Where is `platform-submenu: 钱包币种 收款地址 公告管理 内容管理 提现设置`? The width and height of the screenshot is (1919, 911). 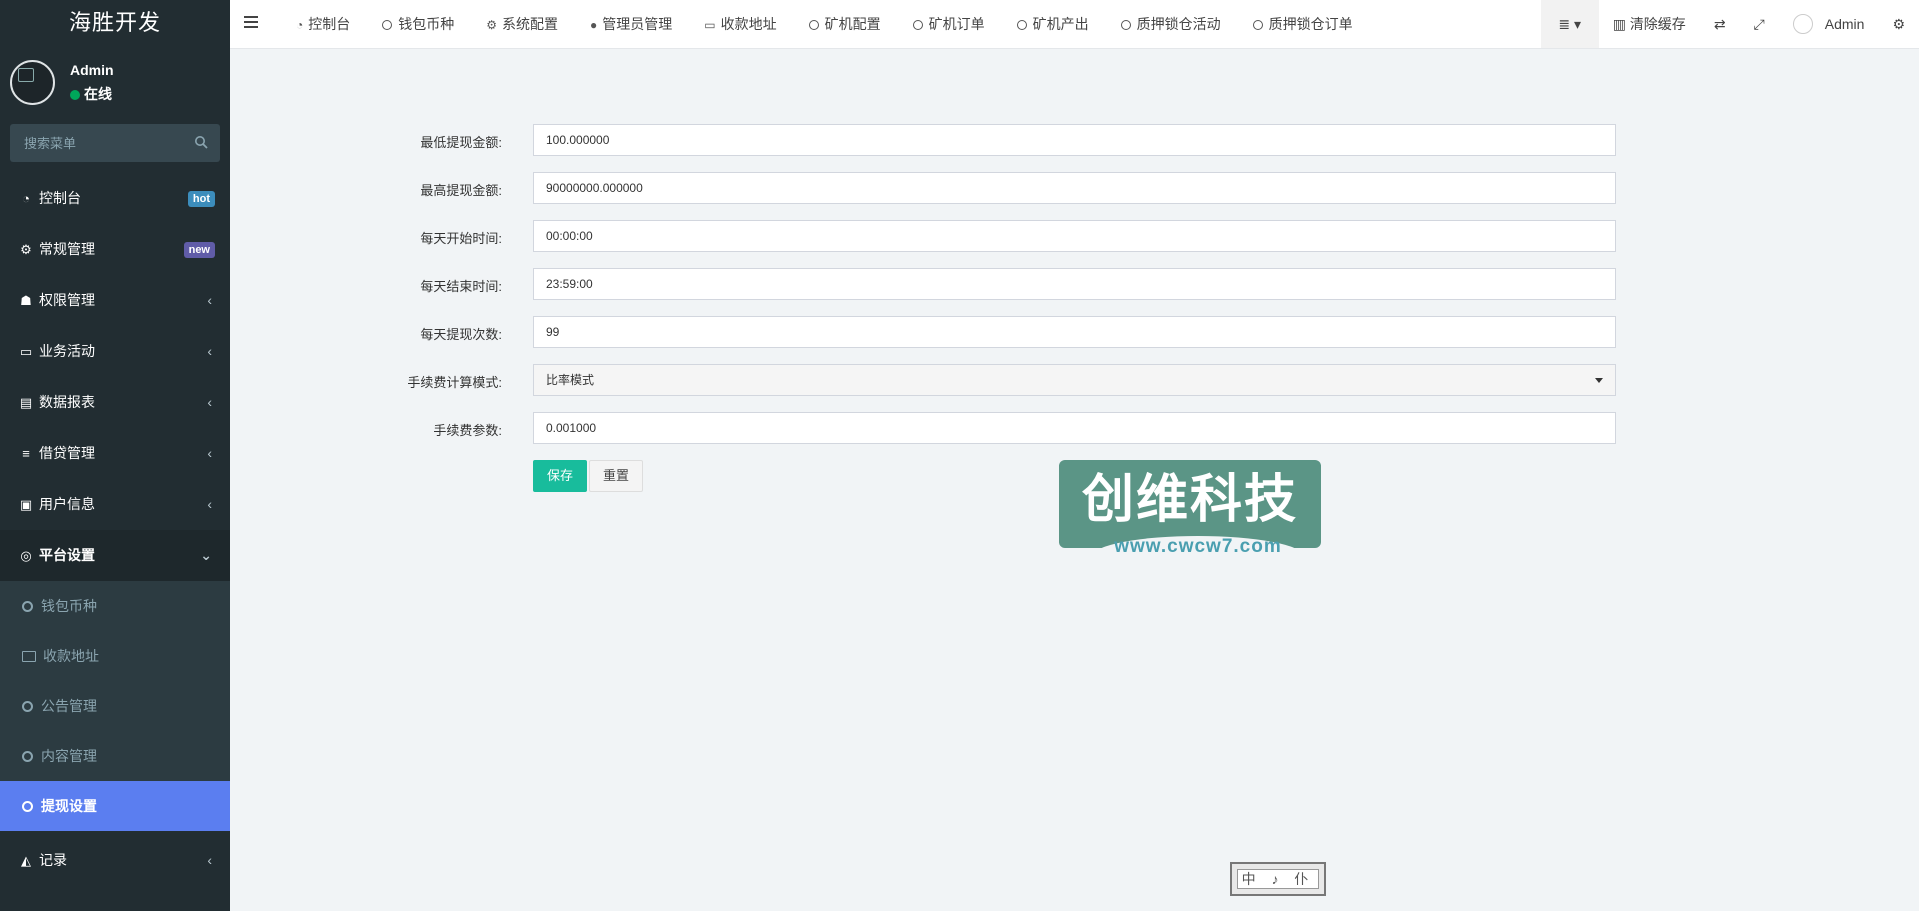
platform-submenu: 钱包币种 收款地址 公告管理 内容管理 提现设置 is located at coordinates (115, 706).